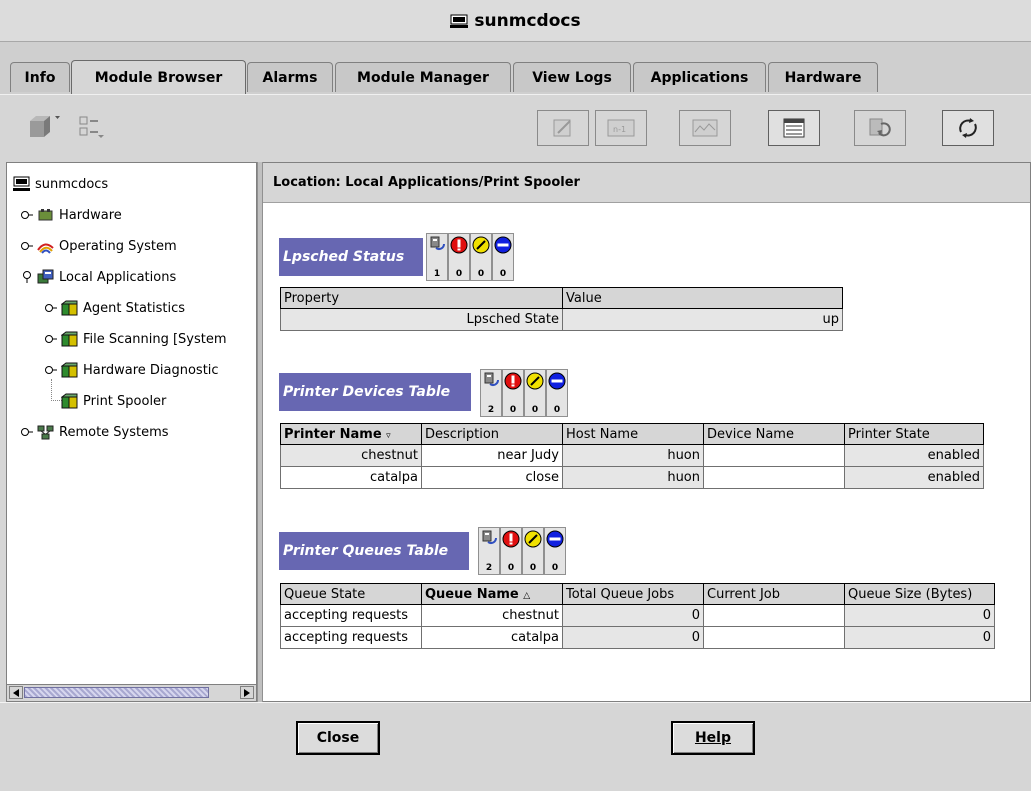 The height and width of the screenshot is (791, 1031). Describe the element at coordinates (90, 215) in the screenshot. I see `tree-label: Hardware` at that location.